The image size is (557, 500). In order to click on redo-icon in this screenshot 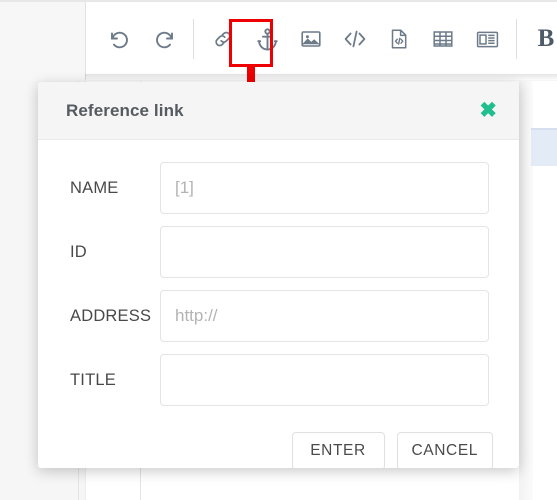, I will do `click(164, 39)`.